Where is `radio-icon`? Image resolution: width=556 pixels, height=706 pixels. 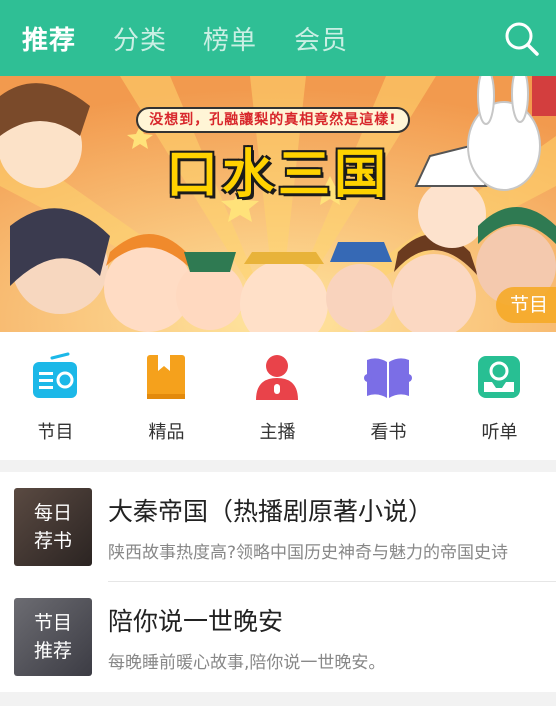
radio-icon is located at coordinates (55, 377).